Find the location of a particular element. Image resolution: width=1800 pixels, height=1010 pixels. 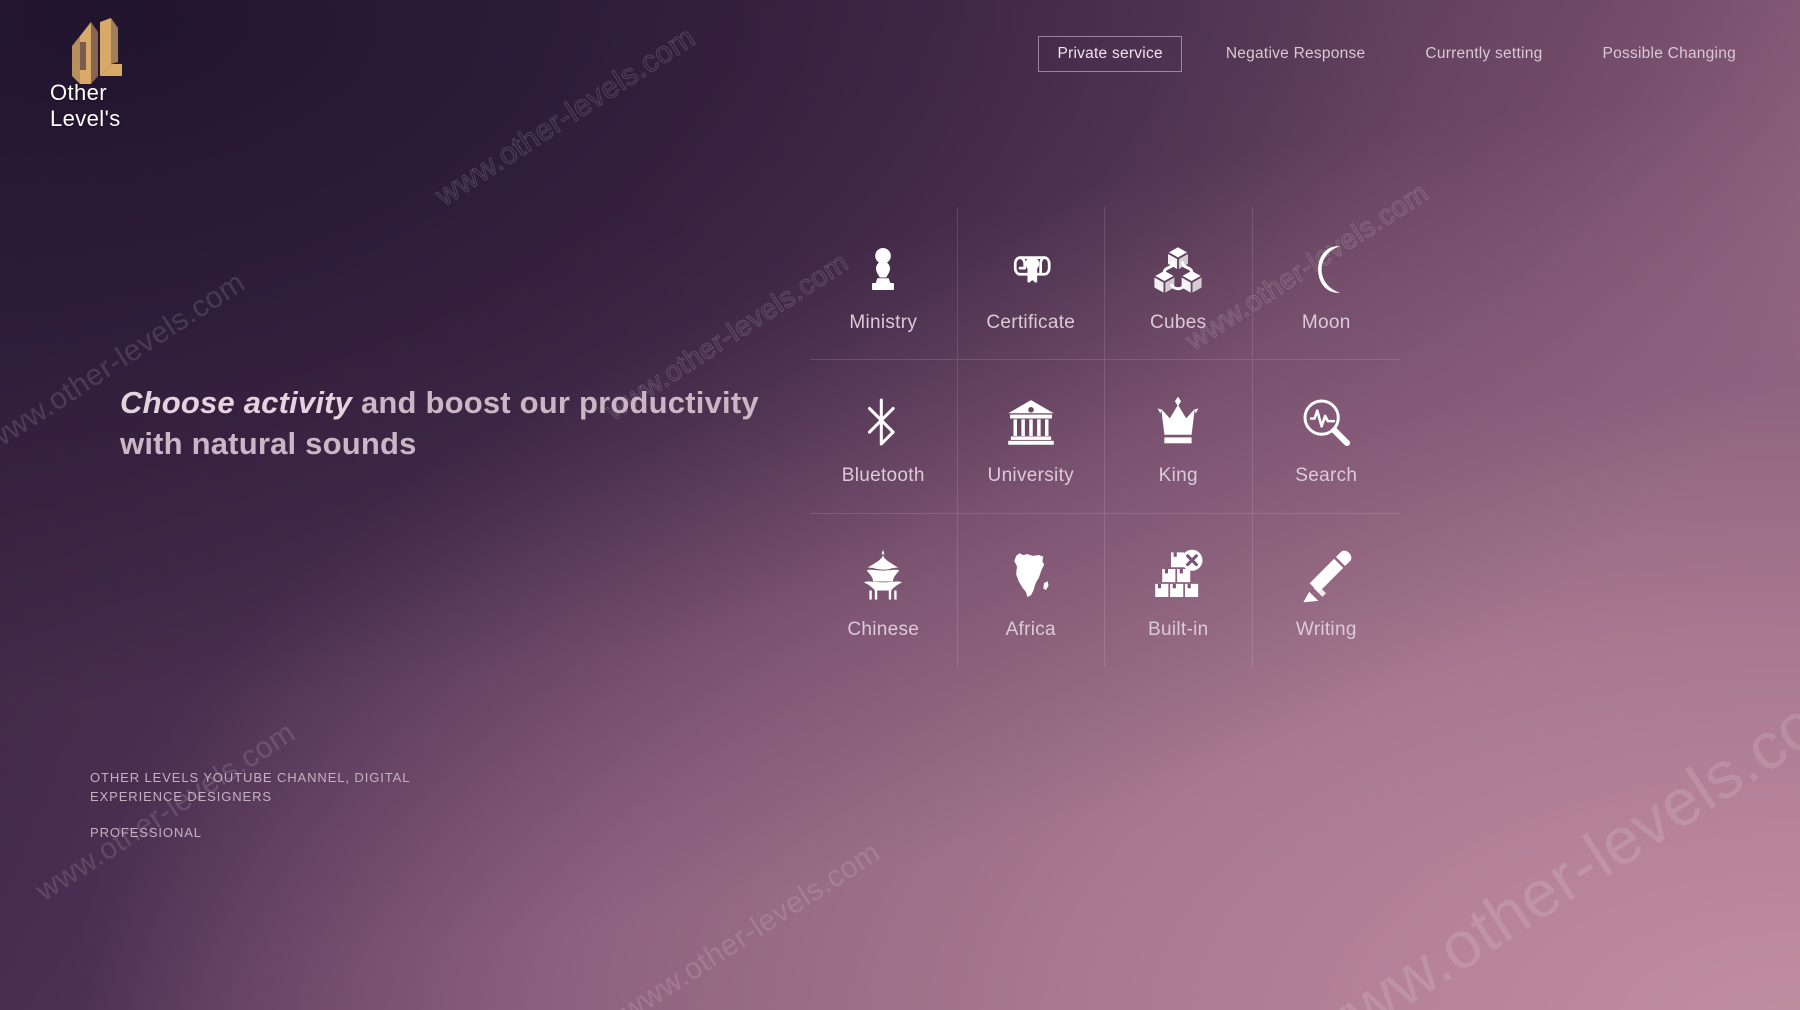

activity-label: King is located at coordinates (1178, 476).